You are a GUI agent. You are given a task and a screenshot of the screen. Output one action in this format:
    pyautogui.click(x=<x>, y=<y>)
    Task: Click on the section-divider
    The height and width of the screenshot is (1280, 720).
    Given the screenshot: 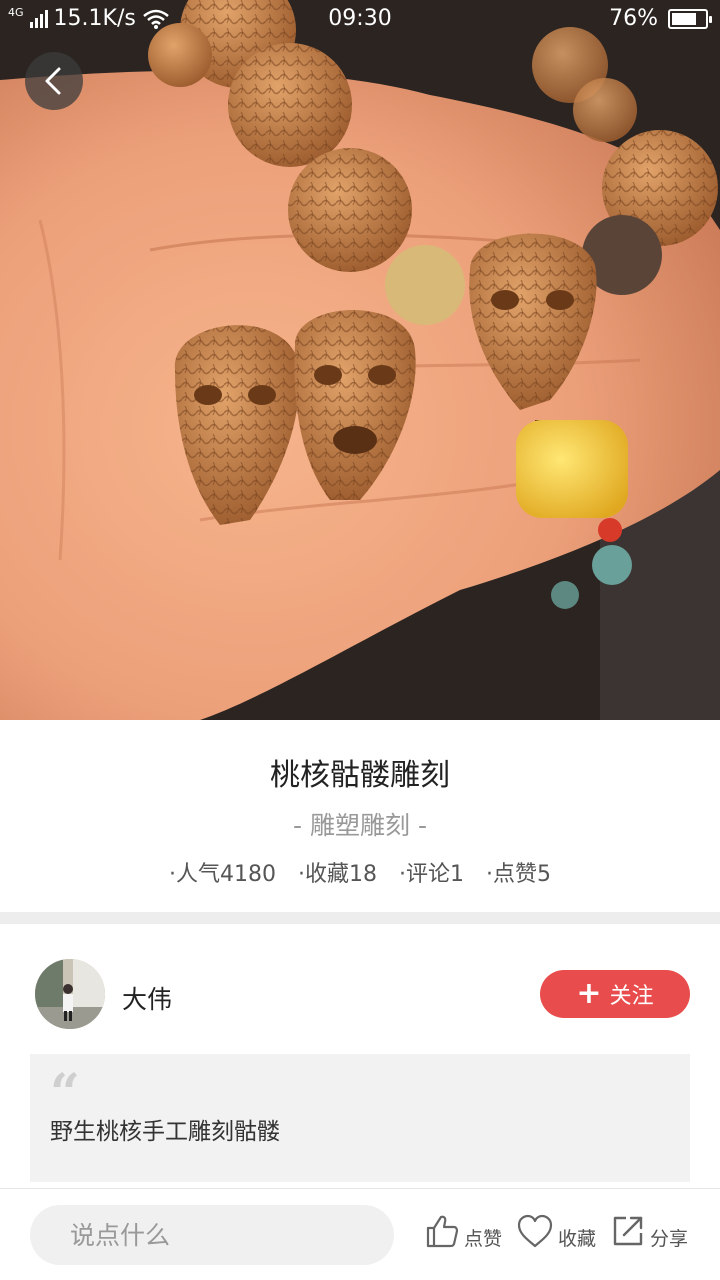 What is the action you would take?
    pyautogui.click(x=360, y=918)
    